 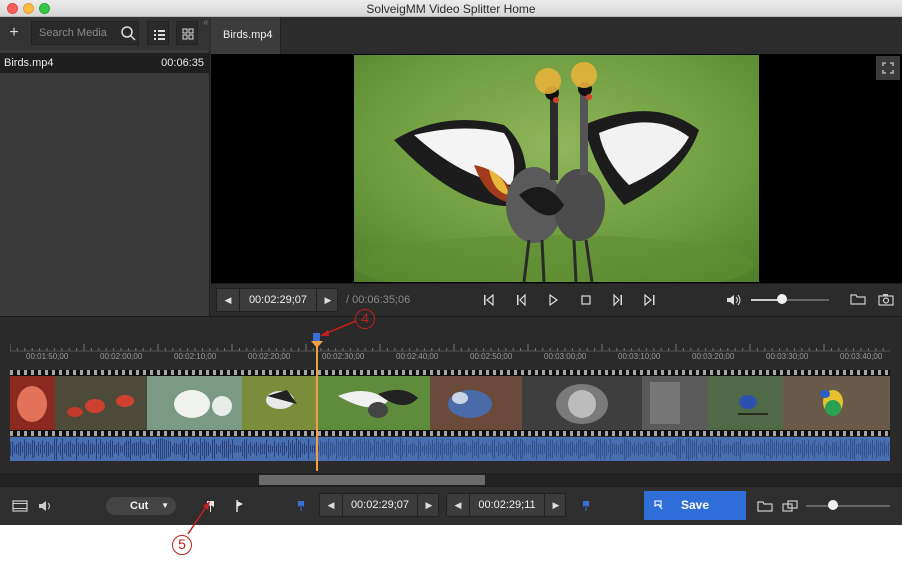 What do you see at coordinates (833, 505) in the screenshot?
I see `timeline-zoom-knob` at bounding box center [833, 505].